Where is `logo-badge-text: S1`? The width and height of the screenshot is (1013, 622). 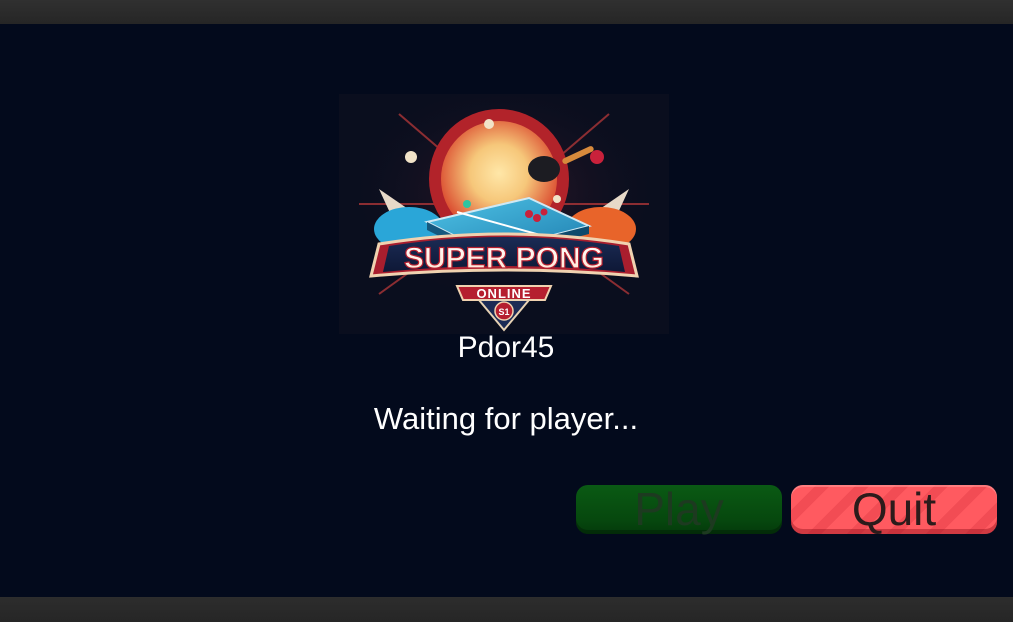
logo-badge-text: S1 is located at coordinates (503, 312).